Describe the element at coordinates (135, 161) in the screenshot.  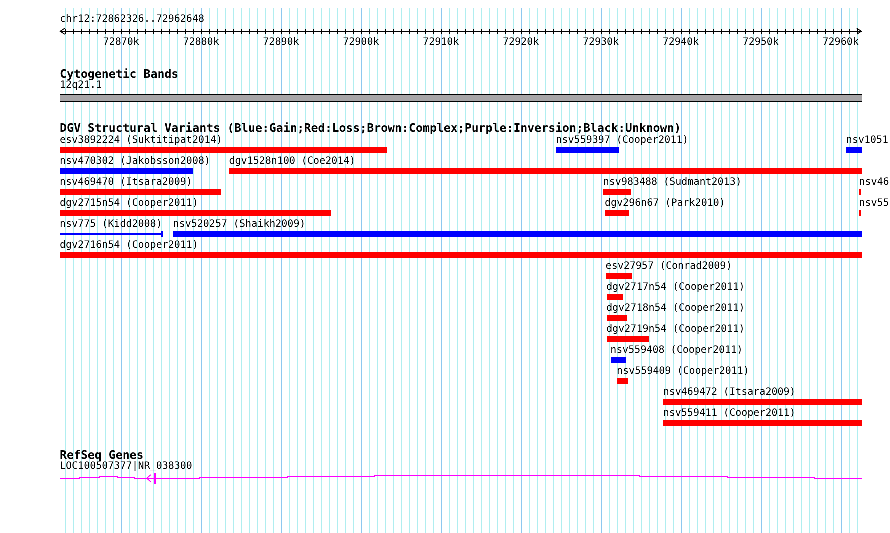
I see `variant-label: nsv470302 (Jakobsson2008)` at that location.